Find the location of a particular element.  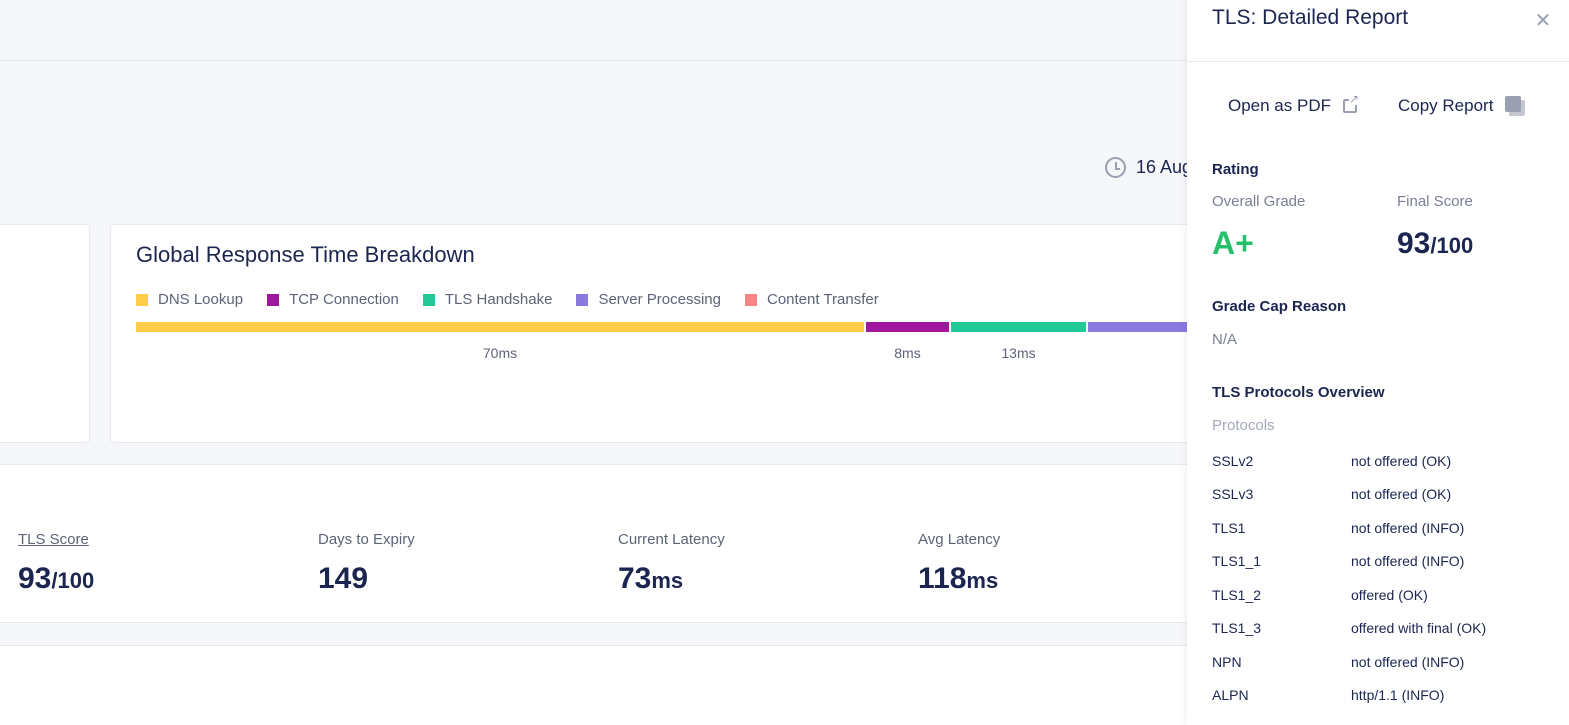

legend-tls: TLS Handshake is located at coordinates (487, 299).